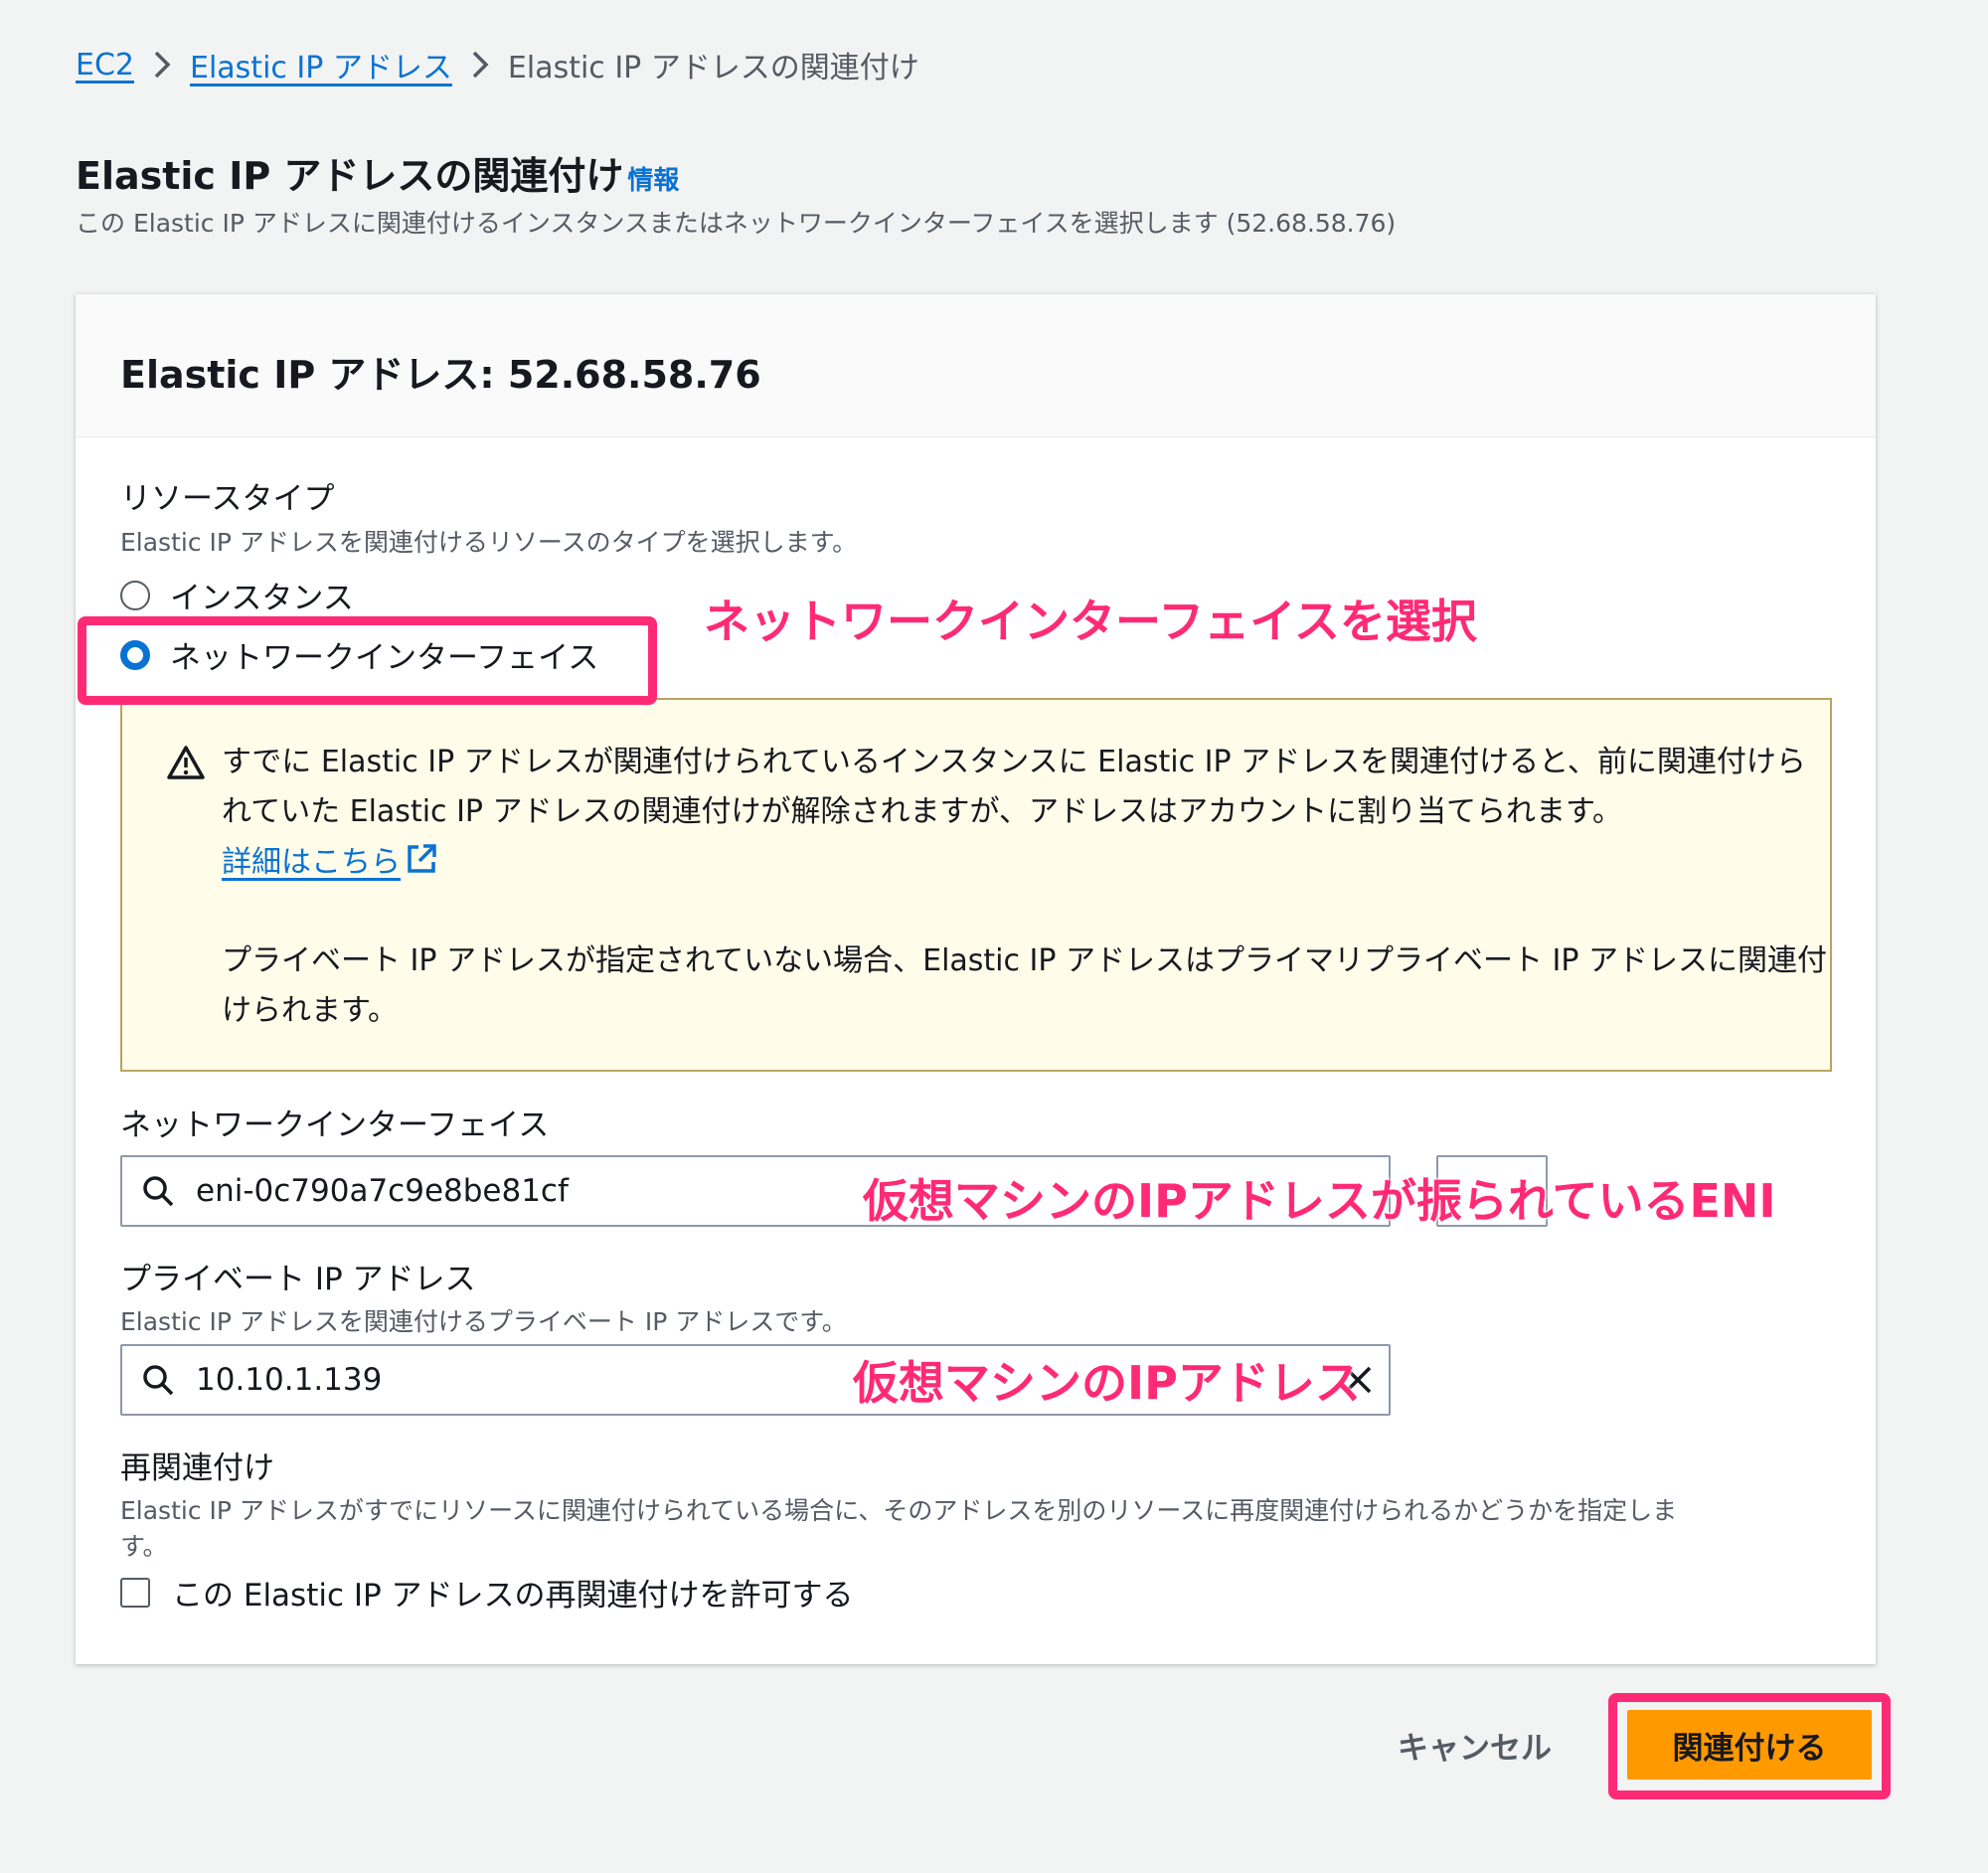 This screenshot has width=1988, height=1873. I want to click on breadcrumb: EC2 Elastic IP アドレス Elastic IP アドレスの関連付け, so click(497, 64).